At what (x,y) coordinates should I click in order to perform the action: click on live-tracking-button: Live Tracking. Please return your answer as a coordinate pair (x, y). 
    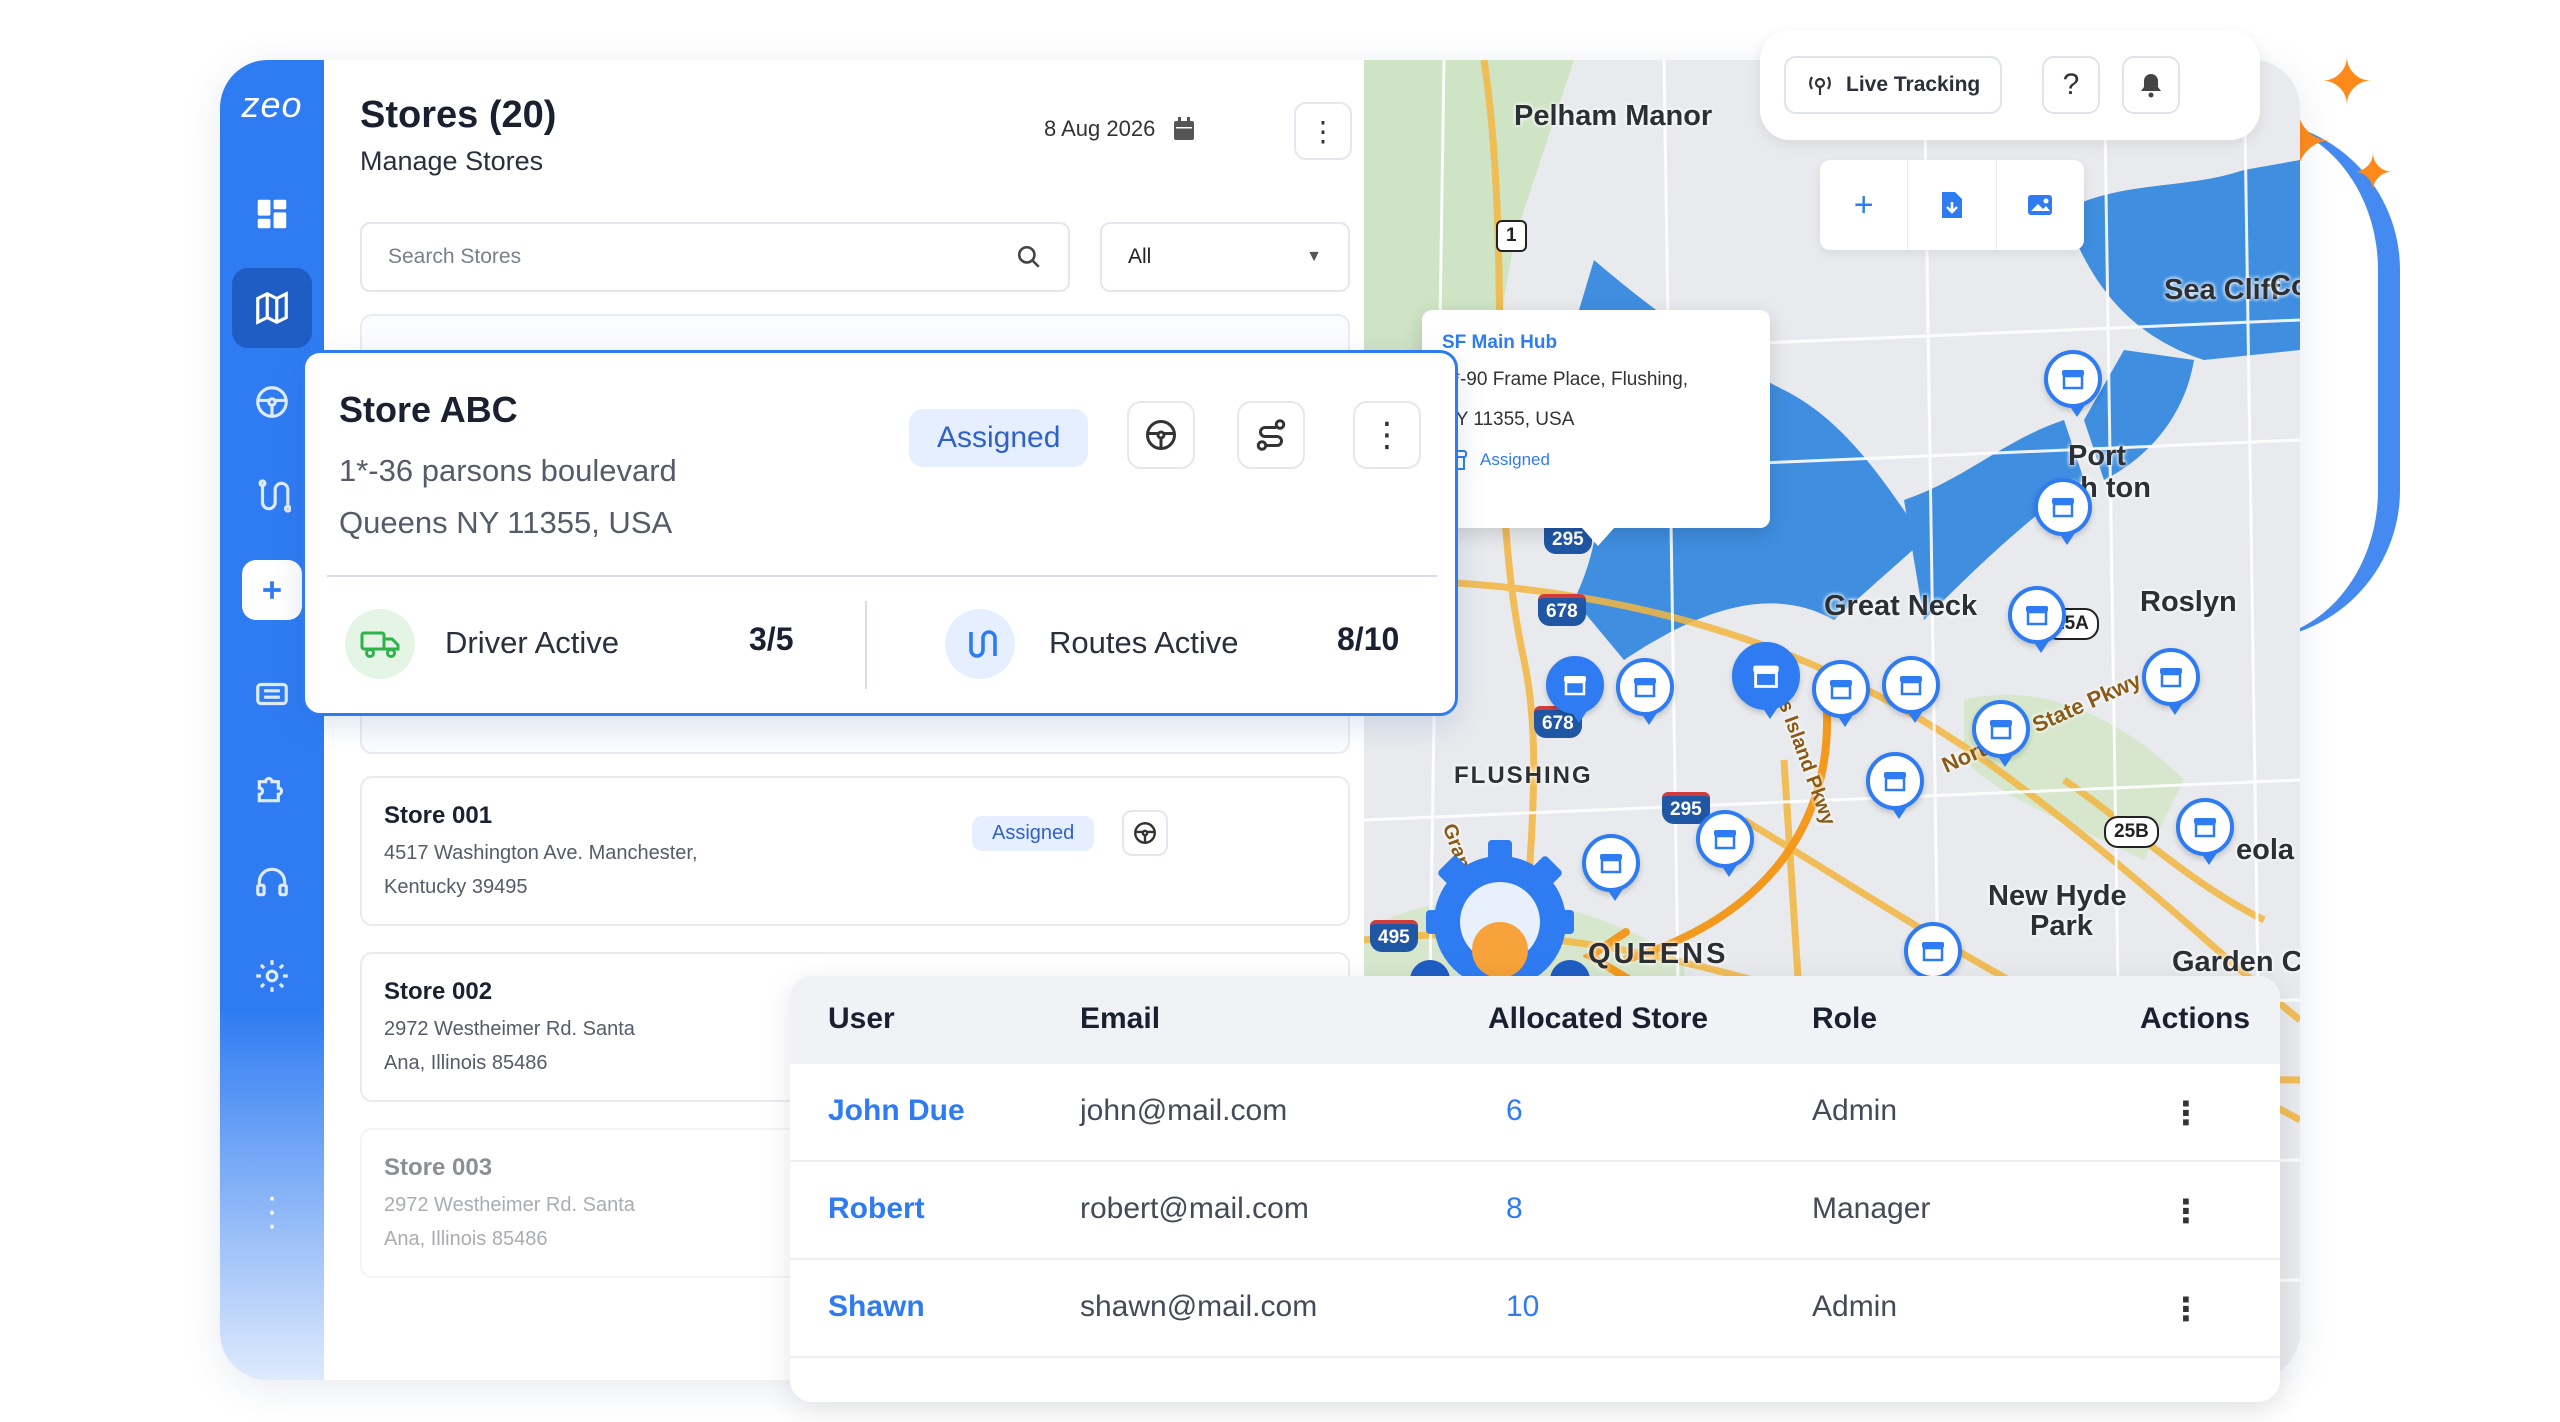
    Looking at the image, I should click on (1893, 85).